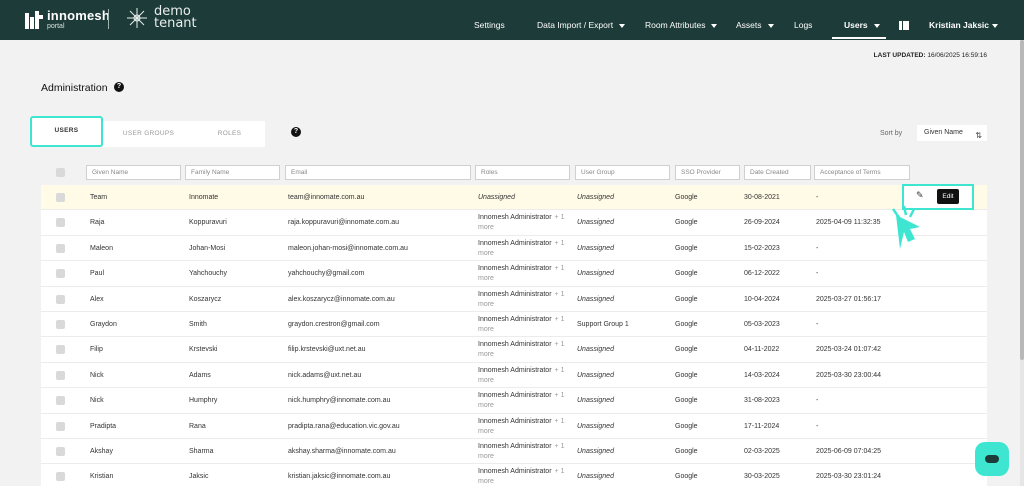 The height and width of the screenshot is (486, 1024). I want to click on cell-date-created: 06-12-2022, so click(762, 274).